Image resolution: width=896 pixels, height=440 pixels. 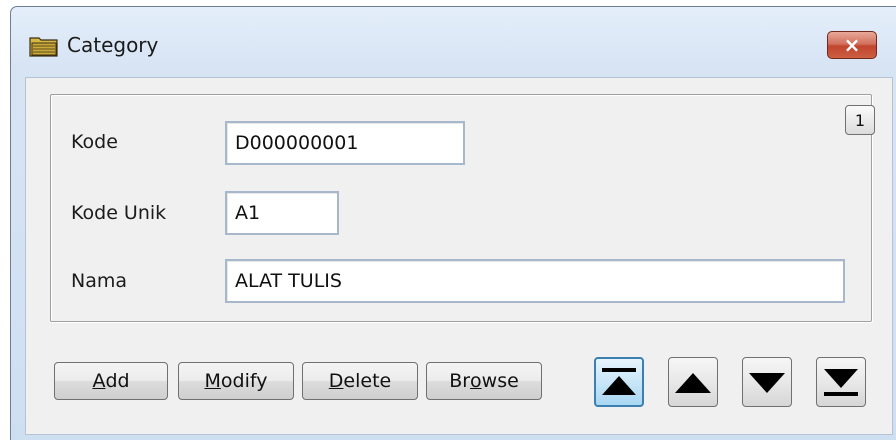 I want to click on nama-label: Nama, so click(x=99, y=281).